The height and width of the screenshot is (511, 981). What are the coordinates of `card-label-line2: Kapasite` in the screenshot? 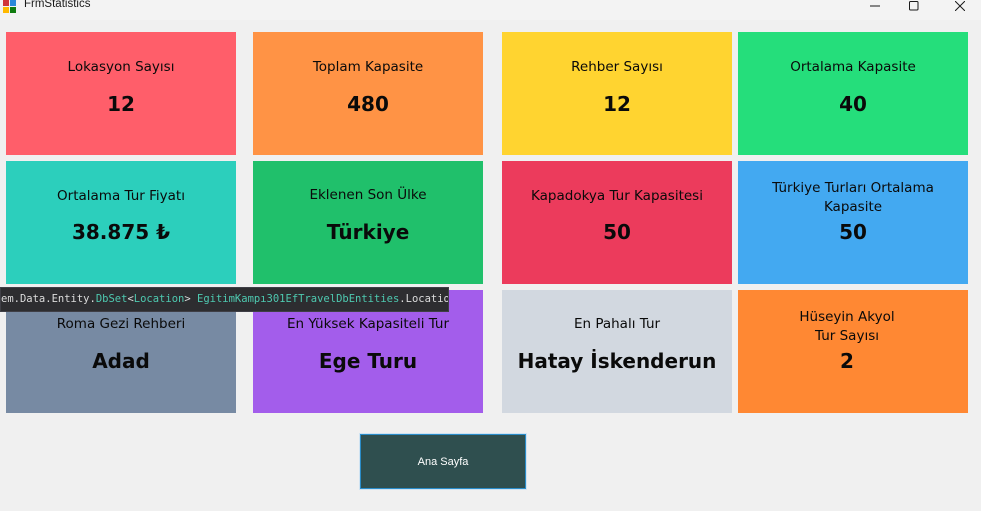 It's located at (853, 207).